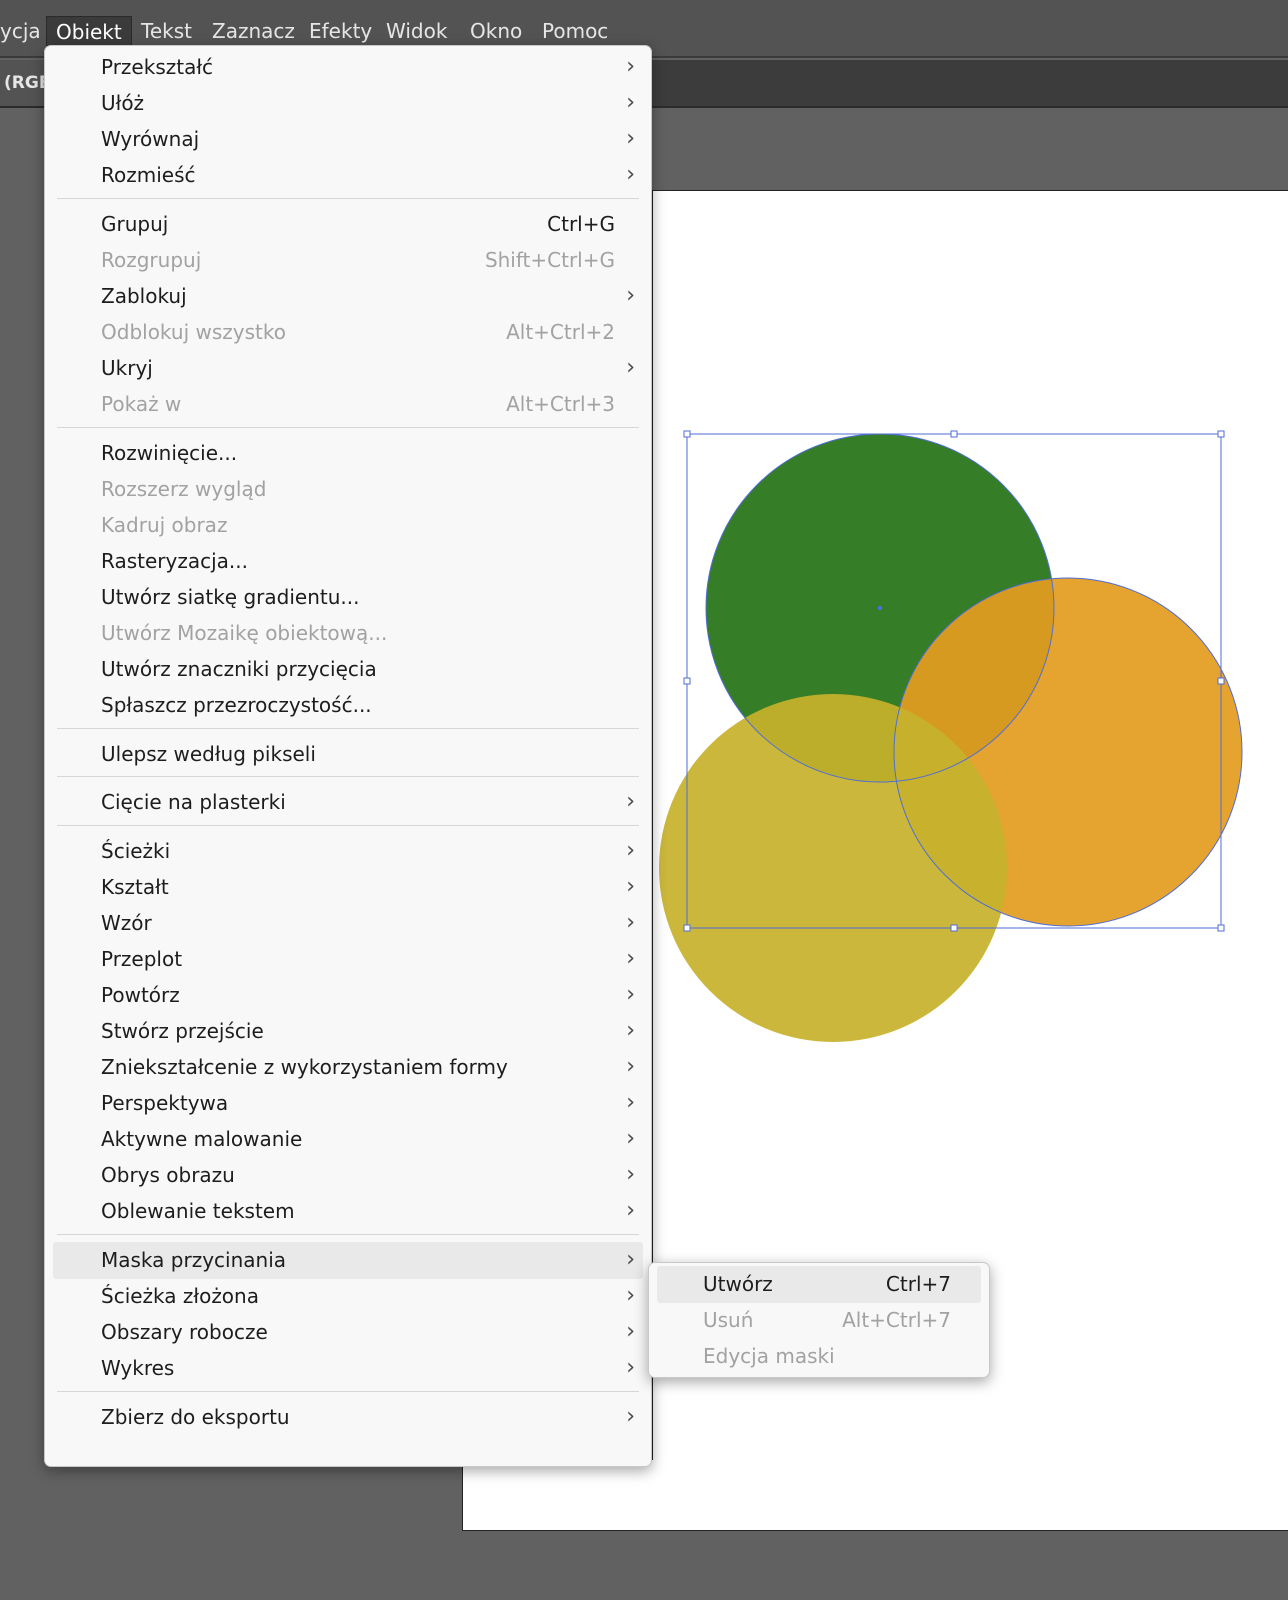 This screenshot has height=1600, width=1288. I want to click on menu-item-wyrownaj: Wyrównaj ›, so click(348, 139).